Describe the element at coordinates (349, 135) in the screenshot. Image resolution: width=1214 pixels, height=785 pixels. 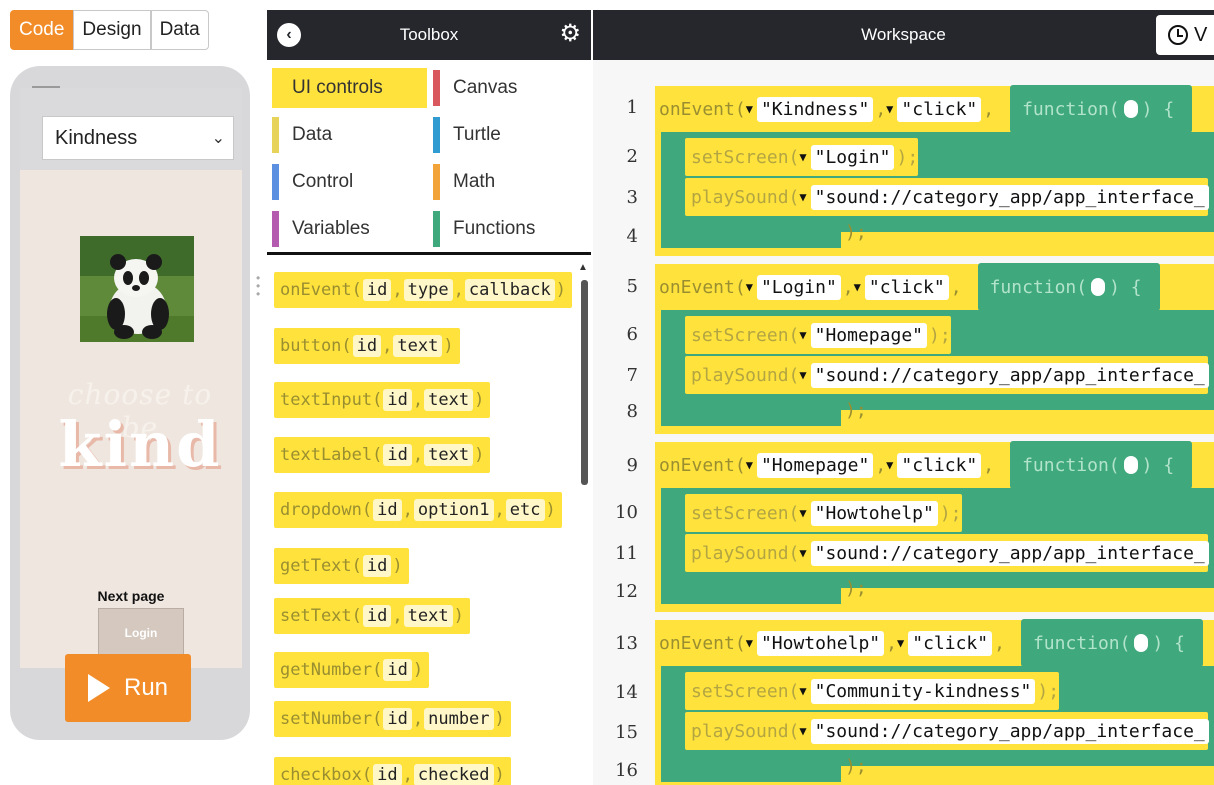
I see `category-data: Data` at that location.